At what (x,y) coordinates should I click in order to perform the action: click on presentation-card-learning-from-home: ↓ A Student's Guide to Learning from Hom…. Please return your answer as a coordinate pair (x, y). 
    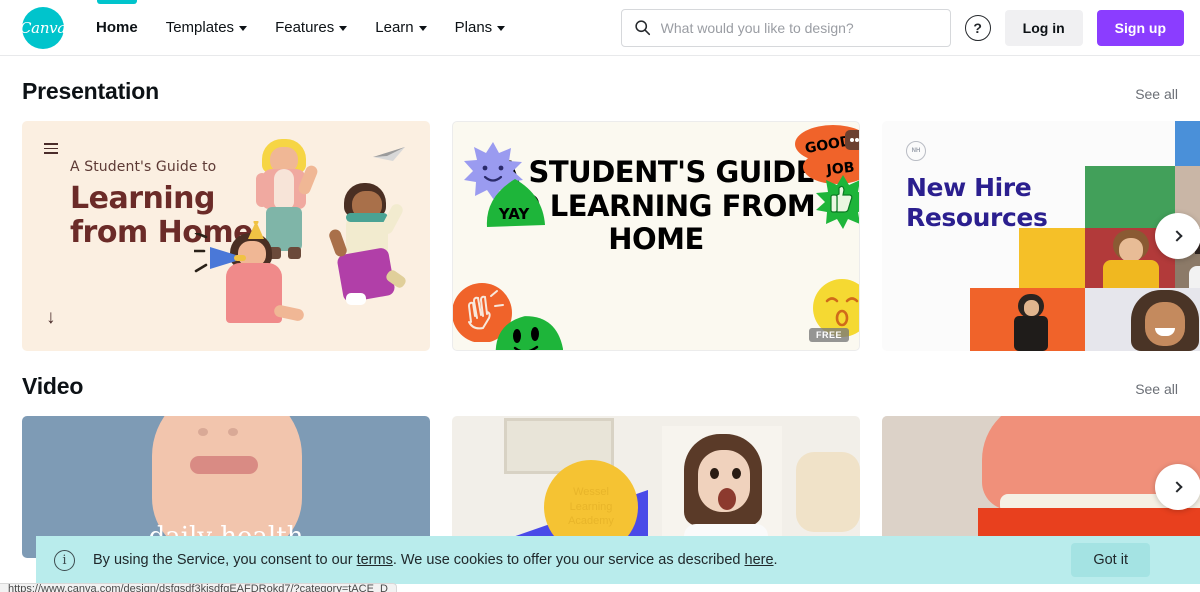
    Looking at the image, I should click on (226, 236).